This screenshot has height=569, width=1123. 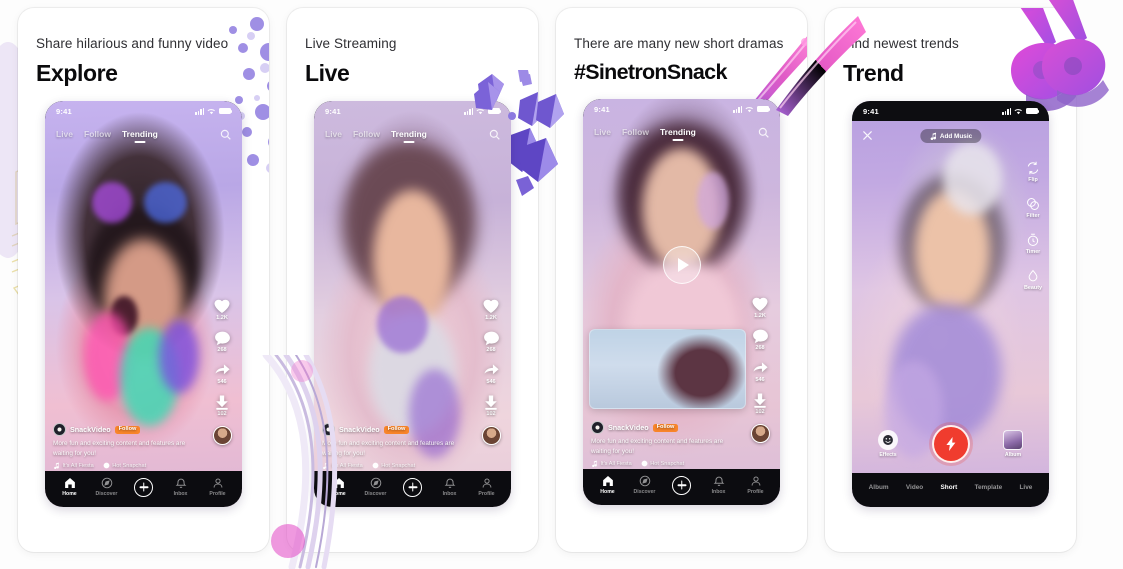 I want to click on mode-album: Album, so click(x=879, y=487).